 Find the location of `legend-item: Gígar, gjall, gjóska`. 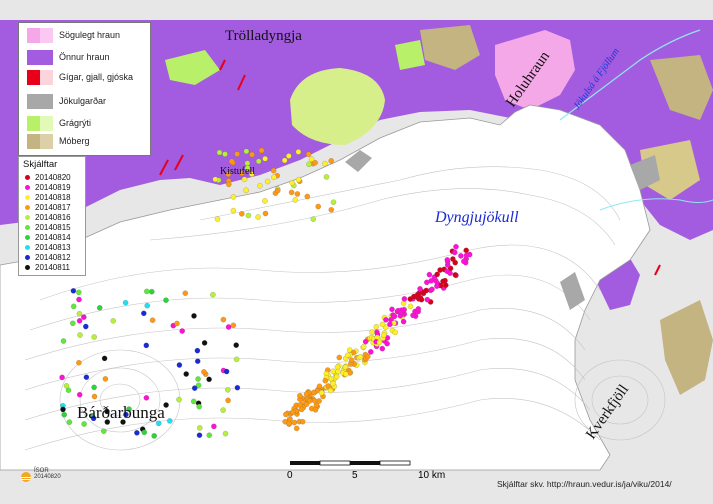

legend-item: Gígar, gjall, gjóska is located at coordinates (80, 77).